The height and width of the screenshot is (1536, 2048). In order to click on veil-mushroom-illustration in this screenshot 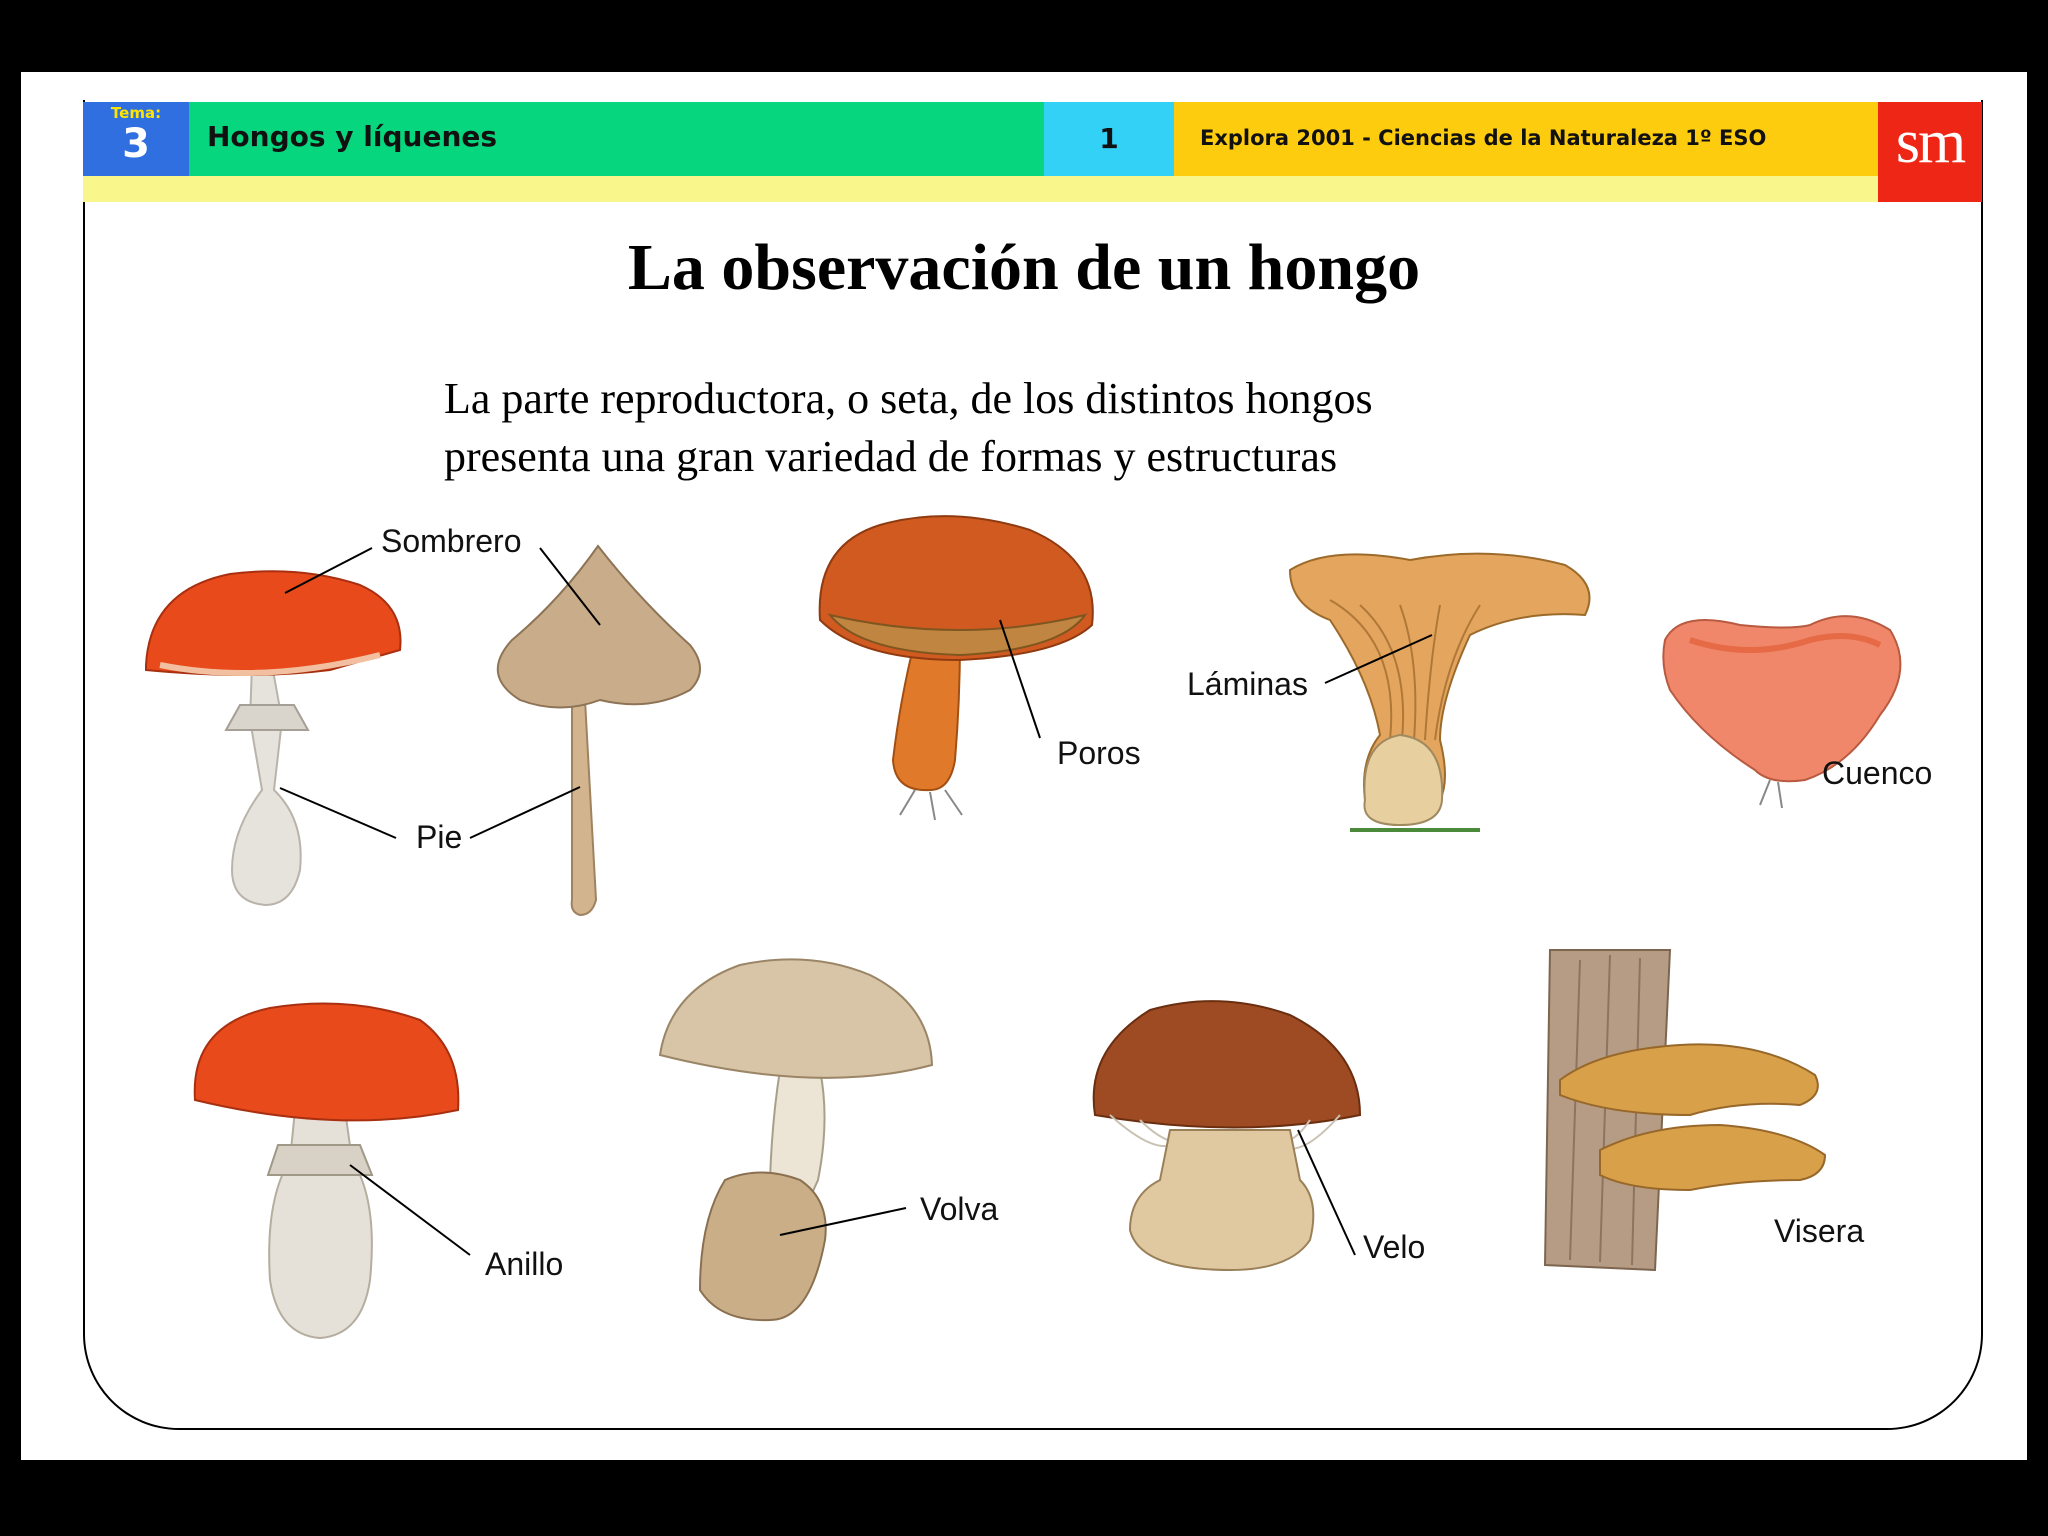, I will do `click(1227, 1136)`.